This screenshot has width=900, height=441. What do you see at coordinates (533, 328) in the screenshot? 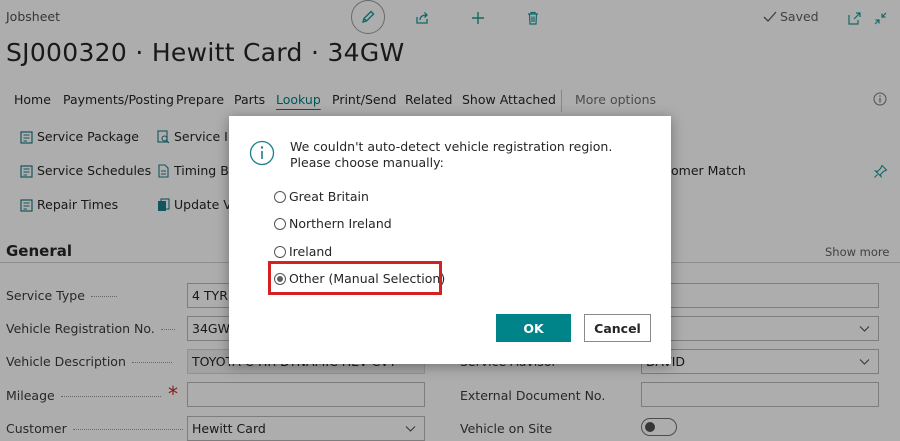
I see `ok-button: OK` at bounding box center [533, 328].